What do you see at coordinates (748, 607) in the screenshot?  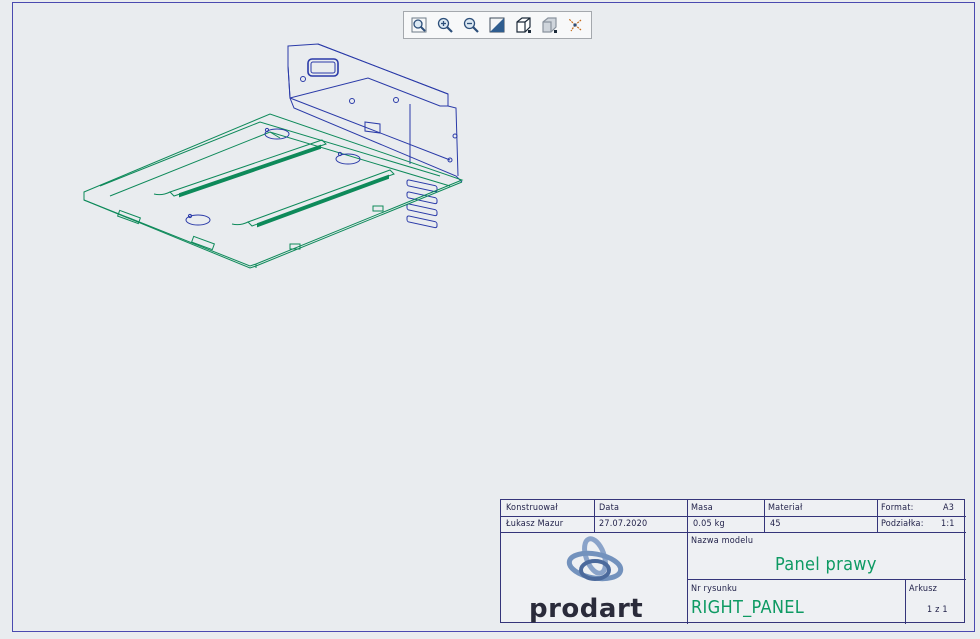 I see `drawing-no-value: RIGHT_PANEL` at bounding box center [748, 607].